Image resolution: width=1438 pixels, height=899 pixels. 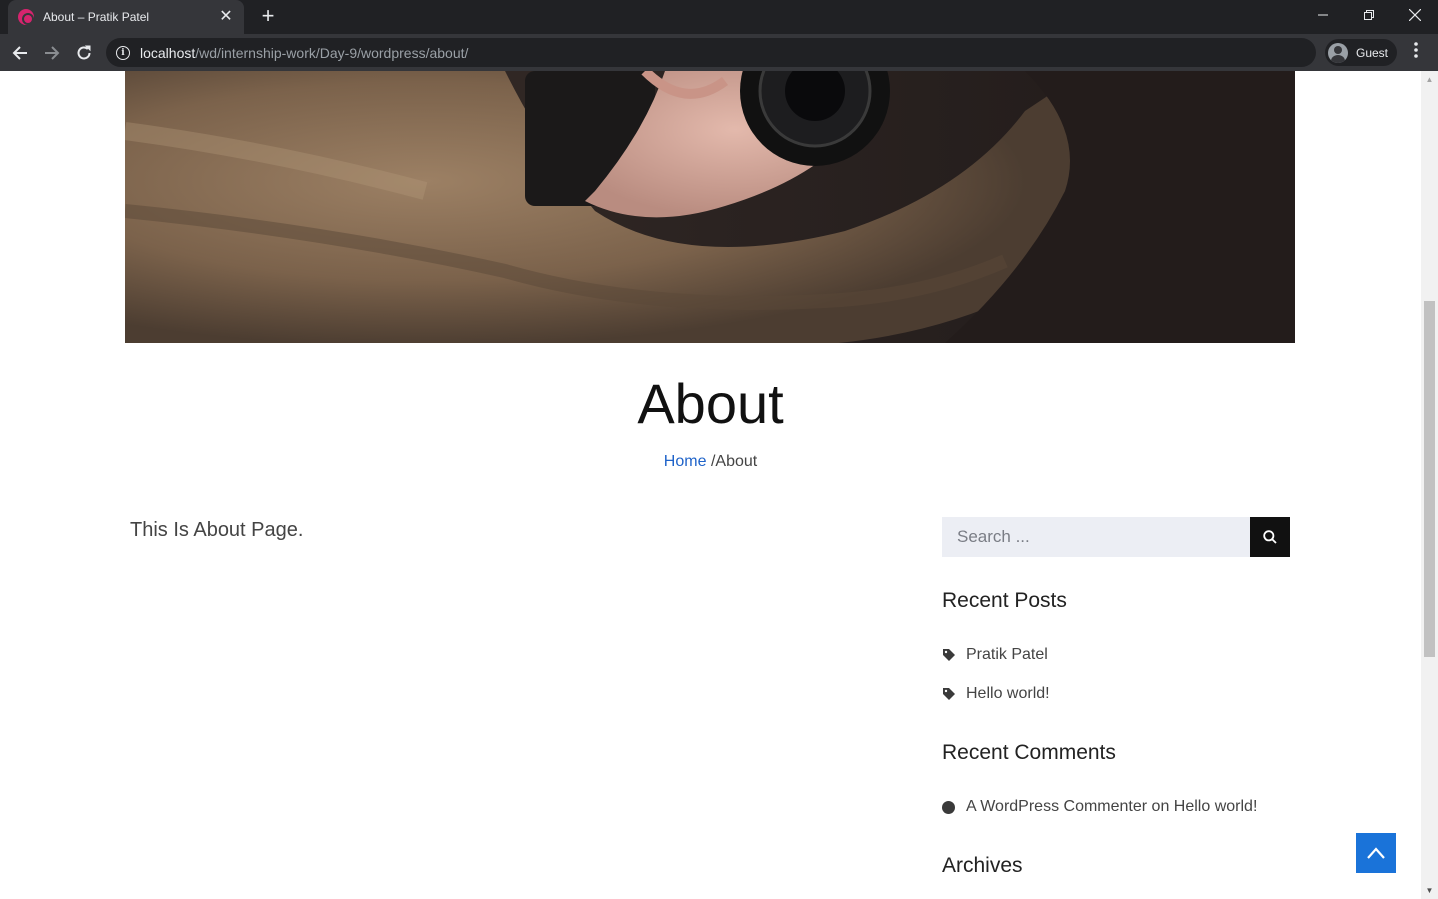 What do you see at coordinates (217, 530) in the screenshot?
I see `page-content: This Is About Page.` at bounding box center [217, 530].